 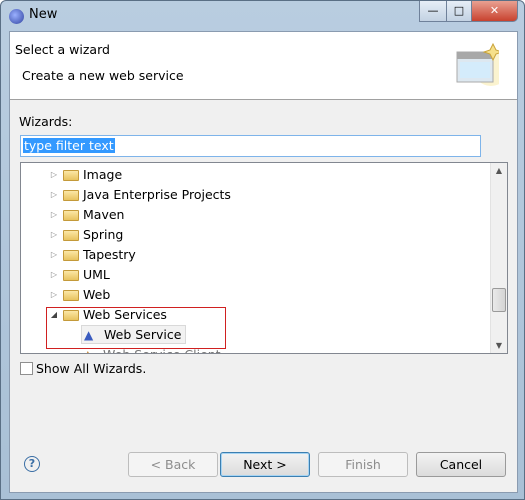 I want to click on tree-item-label: Maven, so click(x=104, y=214).